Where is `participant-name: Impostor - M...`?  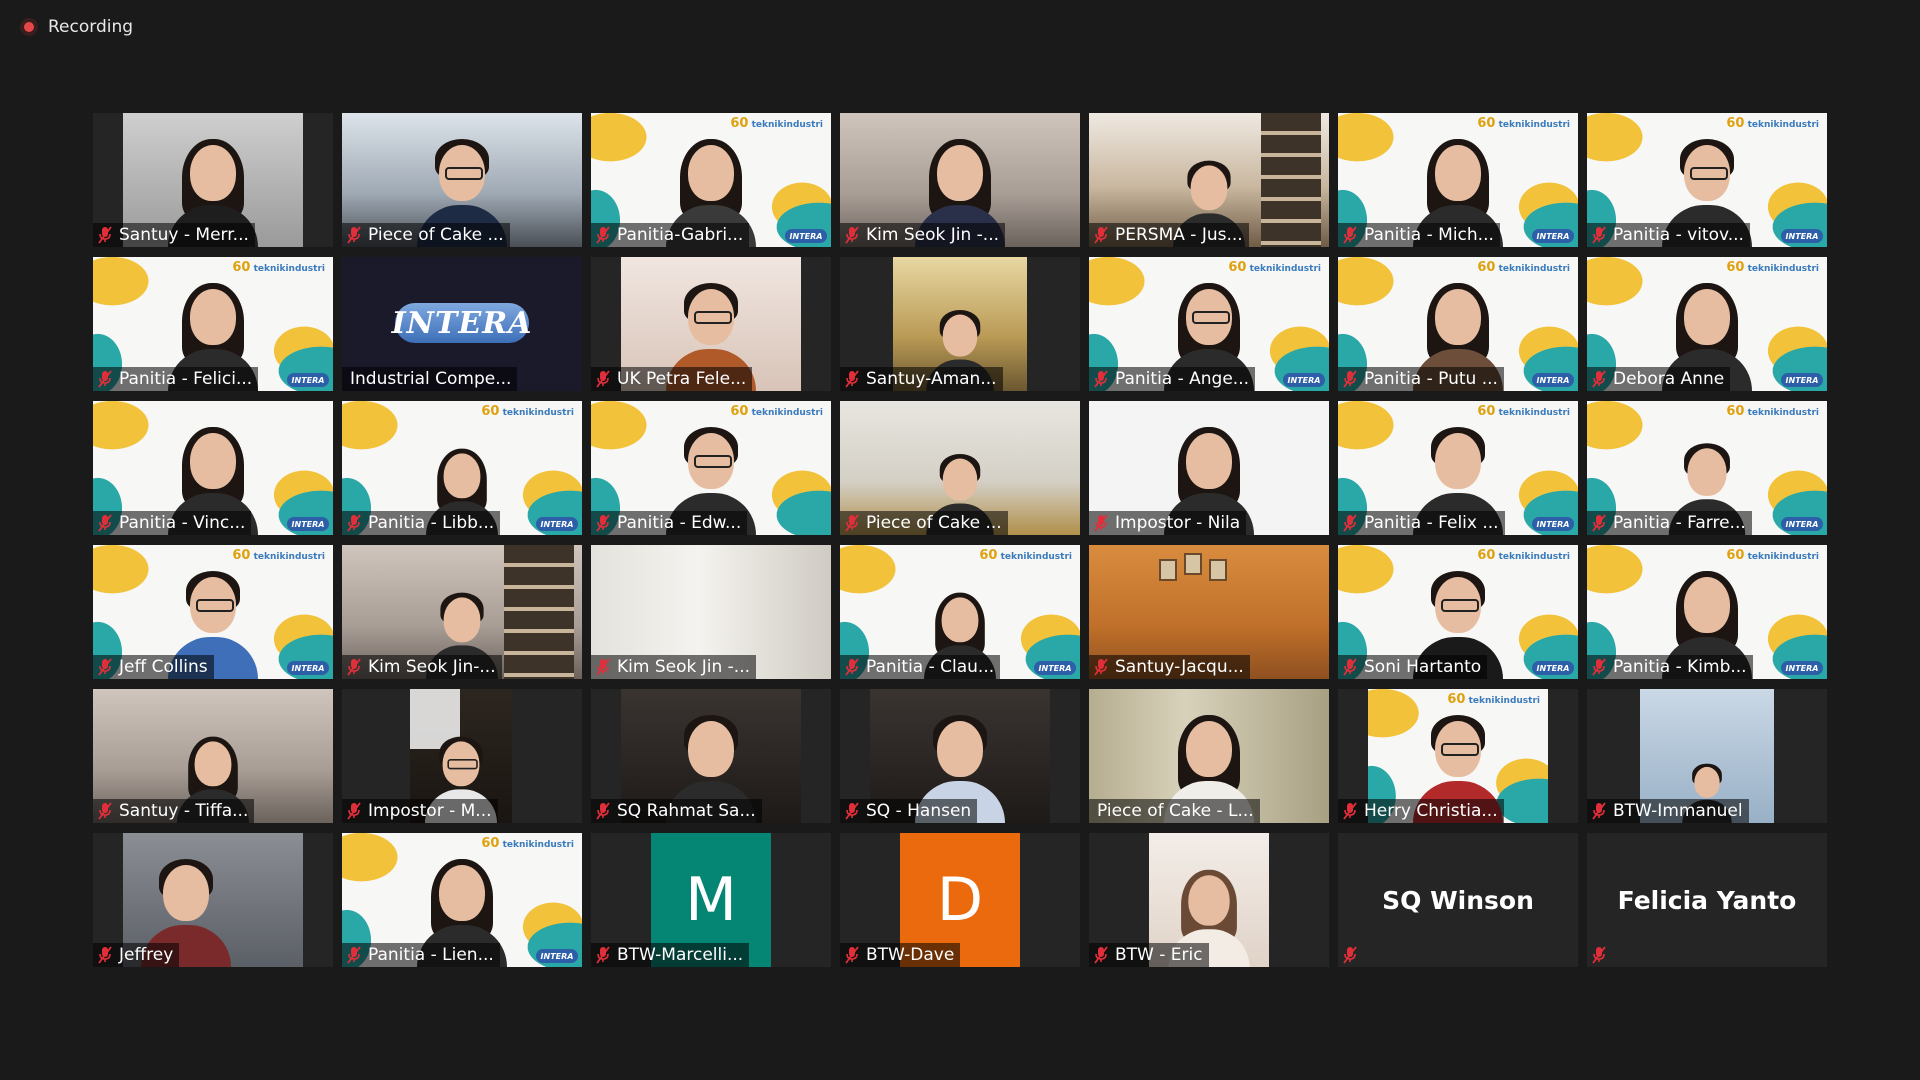 participant-name: Impostor - M... is located at coordinates (430, 811).